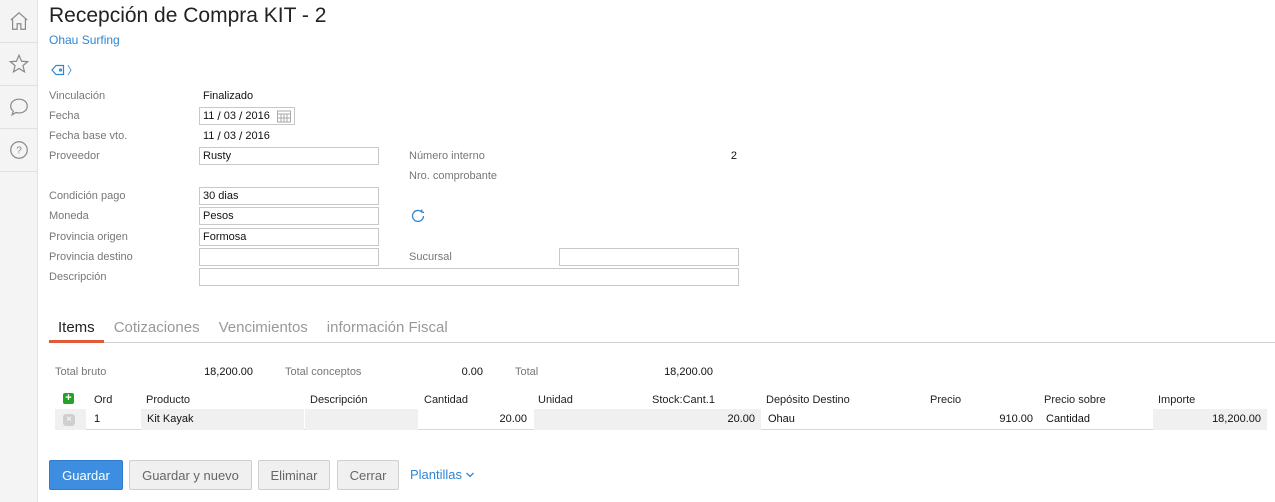 The width and height of the screenshot is (1275, 502). Describe the element at coordinates (76, 329) in the screenshot. I see `tab-items: Items` at that location.